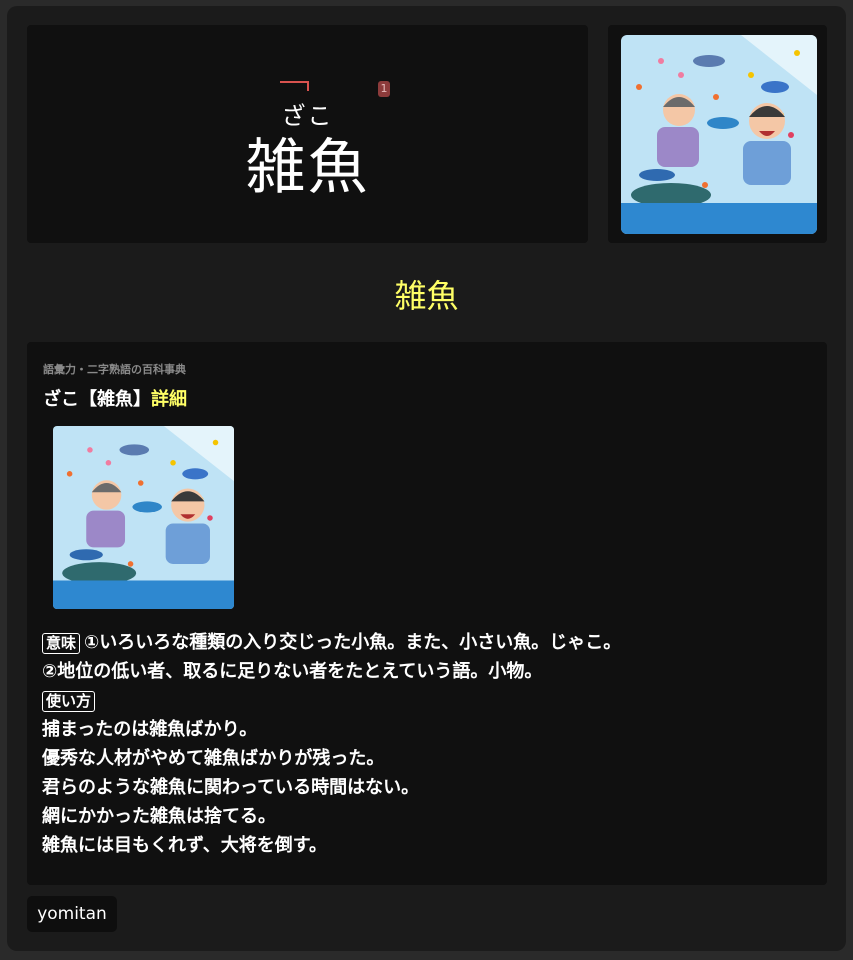 The width and height of the screenshot is (853, 960). What do you see at coordinates (307, 168) in the screenshot?
I see `word-expression: 雑魚` at bounding box center [307, 168].